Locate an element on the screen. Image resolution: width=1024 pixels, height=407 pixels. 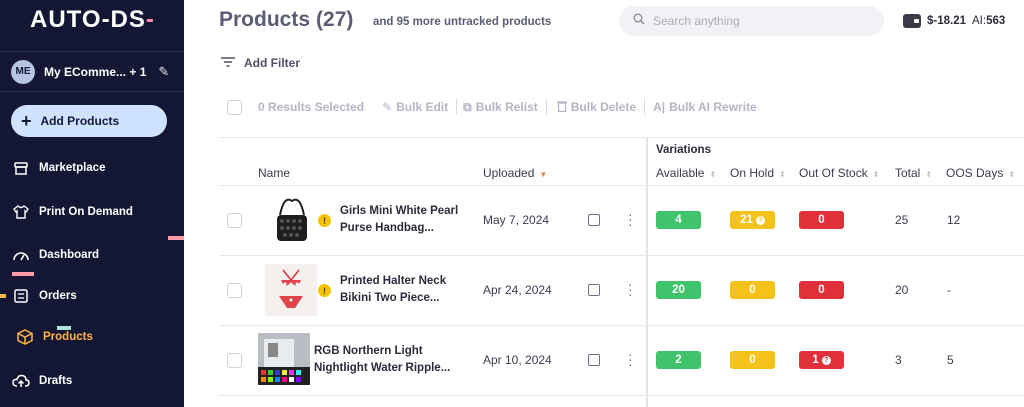
store-icon is located at coordinates (21, 168).